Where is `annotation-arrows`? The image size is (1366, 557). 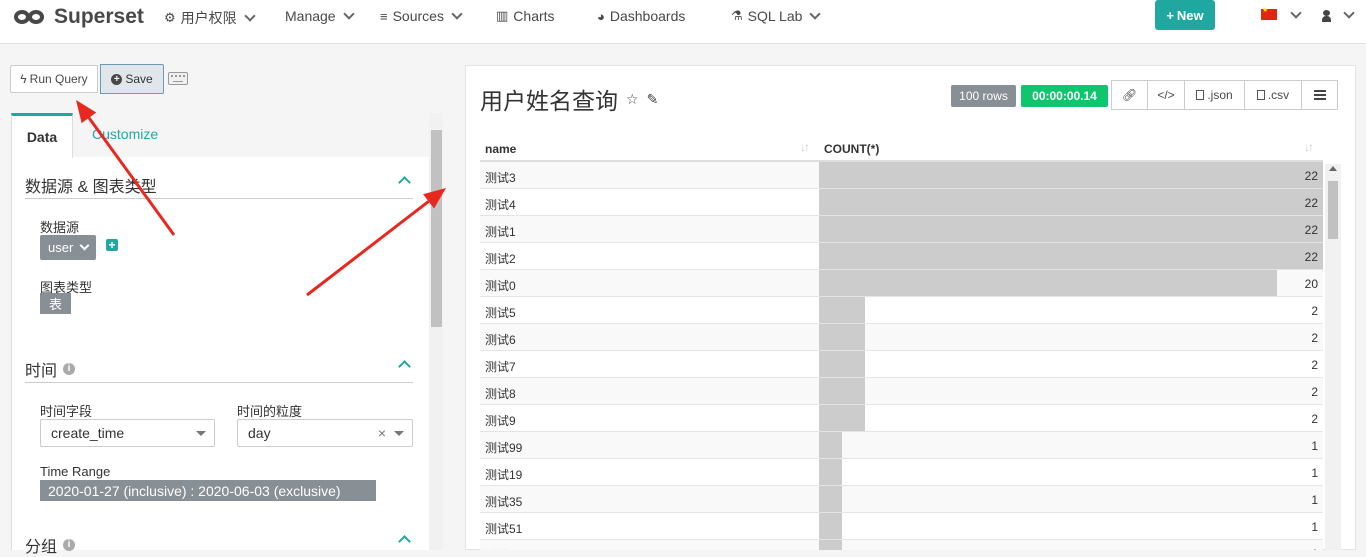 annotation-arrows is located at coordinates (261, 198).